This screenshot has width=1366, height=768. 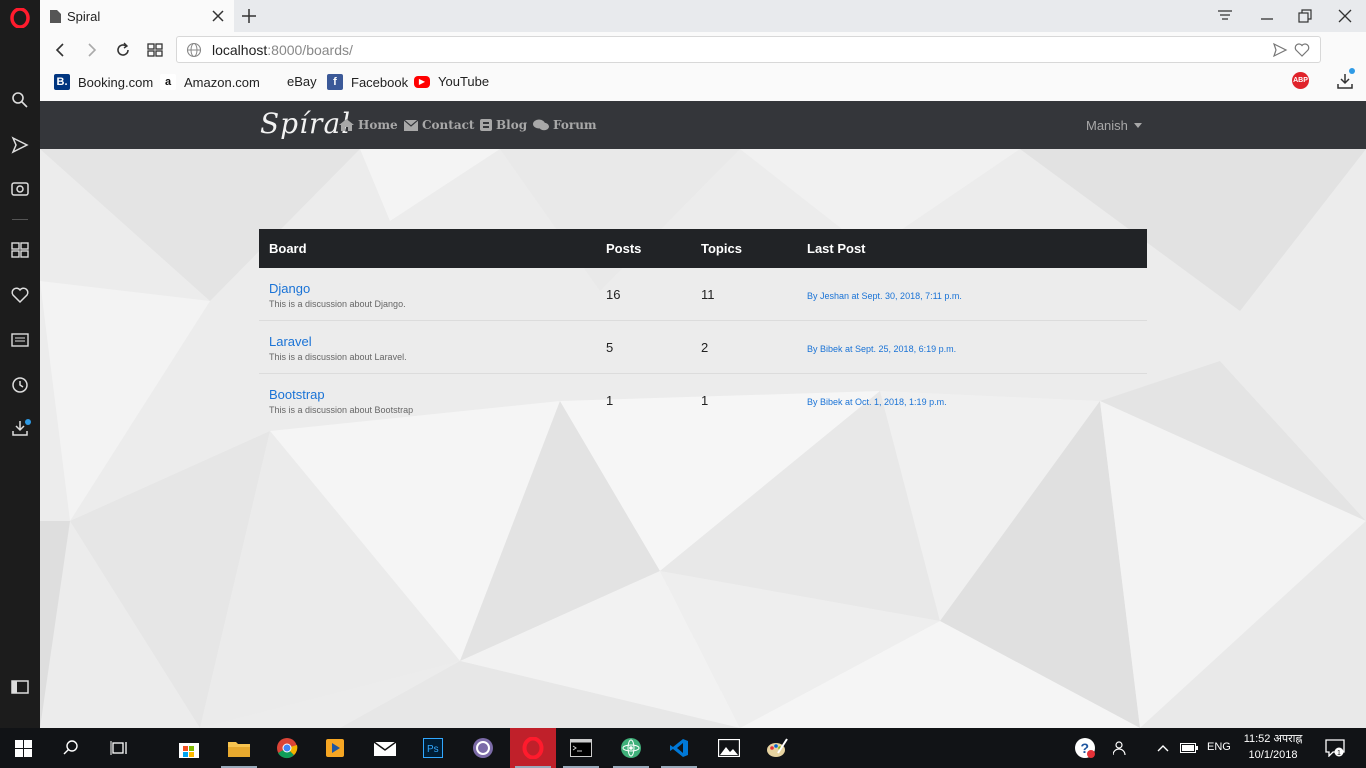 I want to click on taskbar-terminal, so click(x=581, y=748).